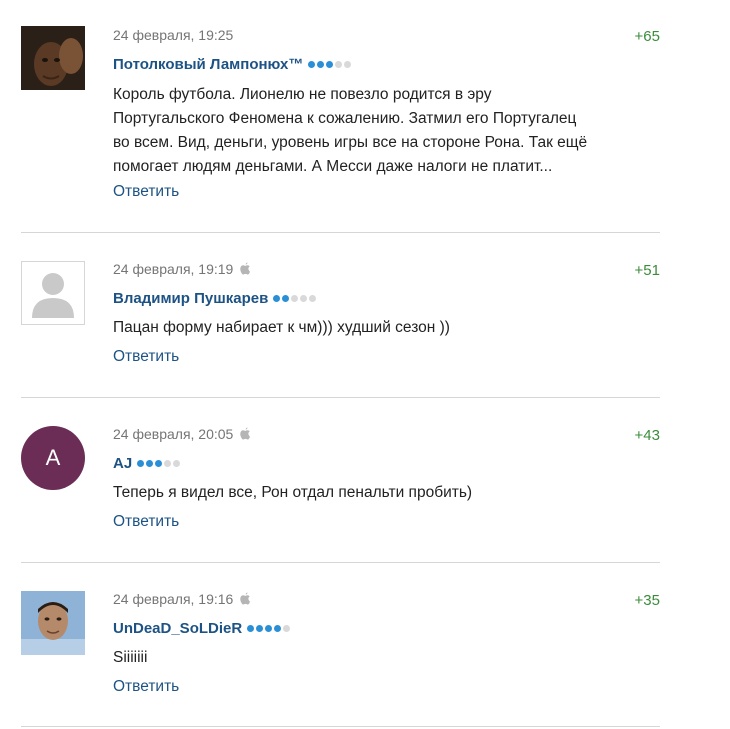 The image size is (730, 729). I want to click on comment-meta: 24 февраля, 20:05, so click(182, 434).